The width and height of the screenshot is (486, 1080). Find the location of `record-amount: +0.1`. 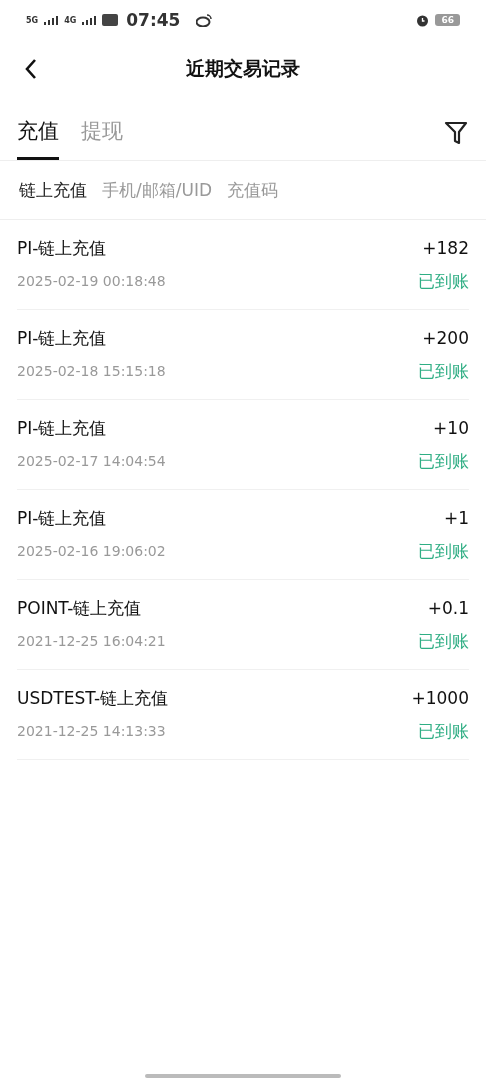

record-amount: +0.1 is located at coordinates (448, 608).